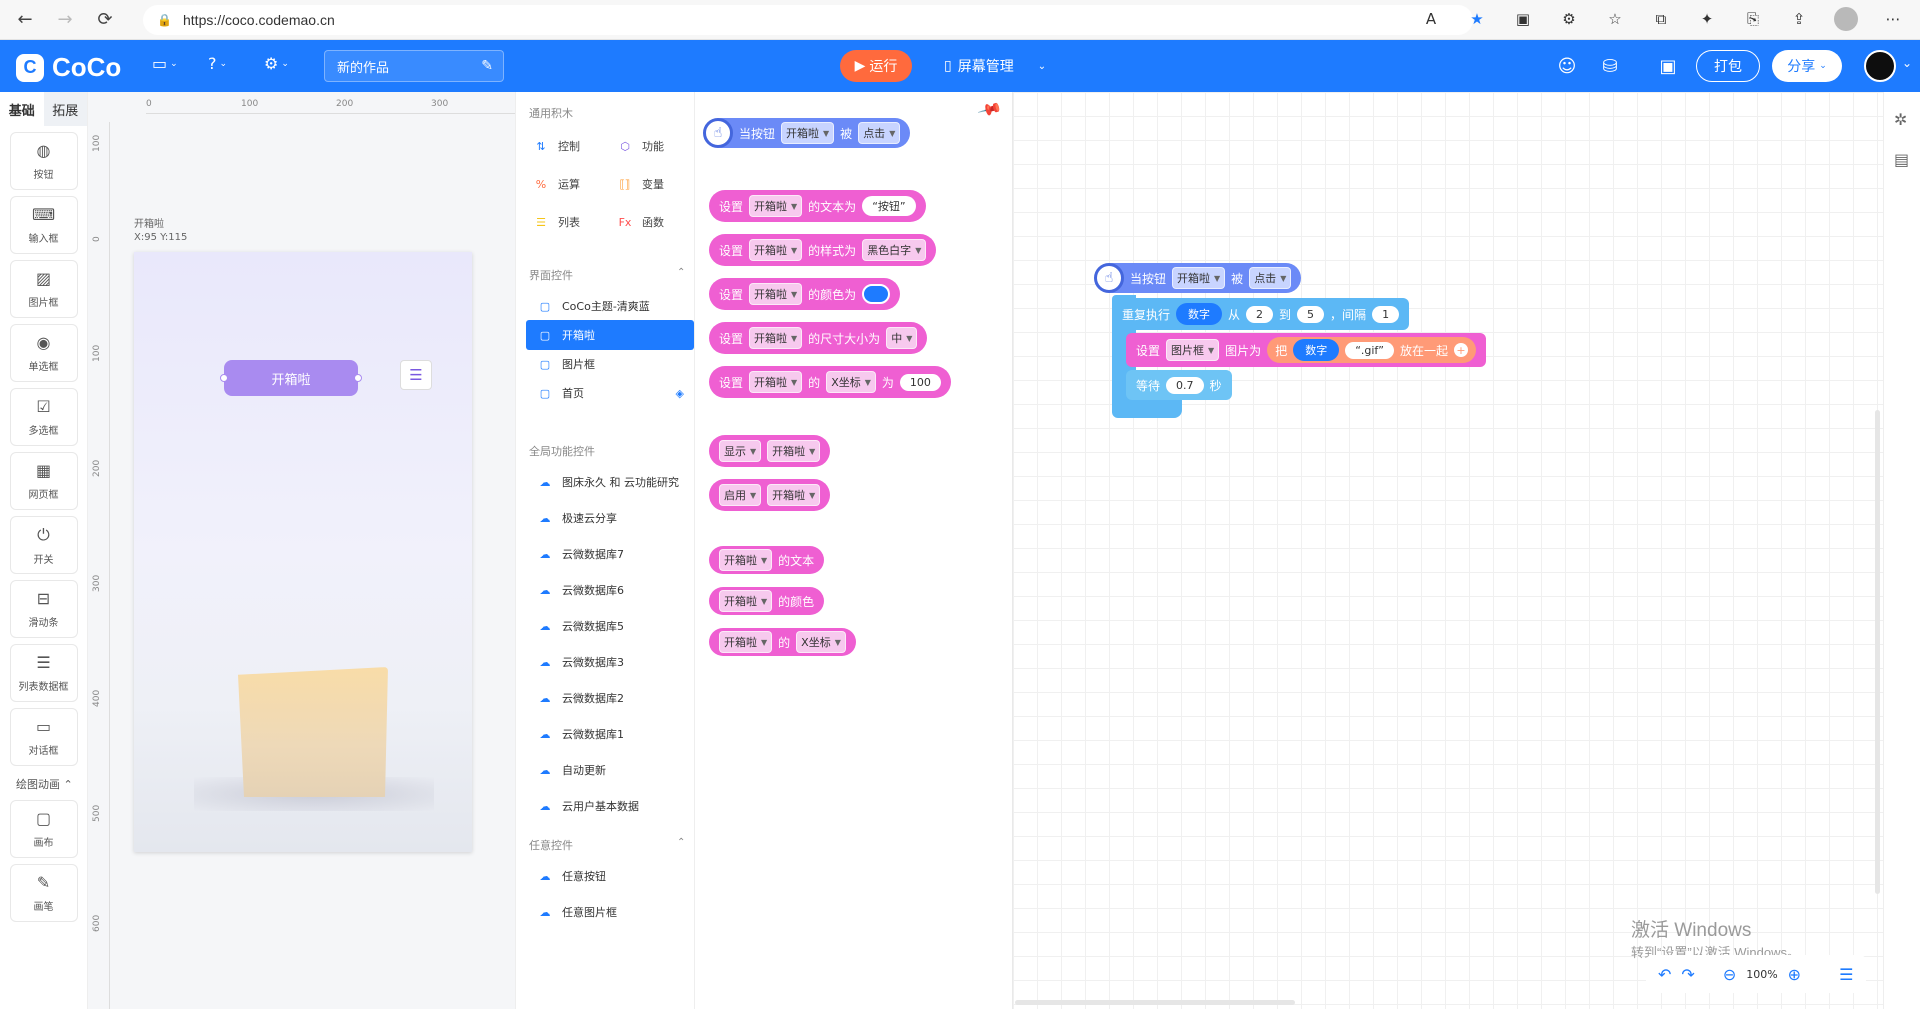 Image resolution: width=1920 pixels, height=1009 pixels. I want to click on event-dropdown: 点击 ▼, so click(879, 133).